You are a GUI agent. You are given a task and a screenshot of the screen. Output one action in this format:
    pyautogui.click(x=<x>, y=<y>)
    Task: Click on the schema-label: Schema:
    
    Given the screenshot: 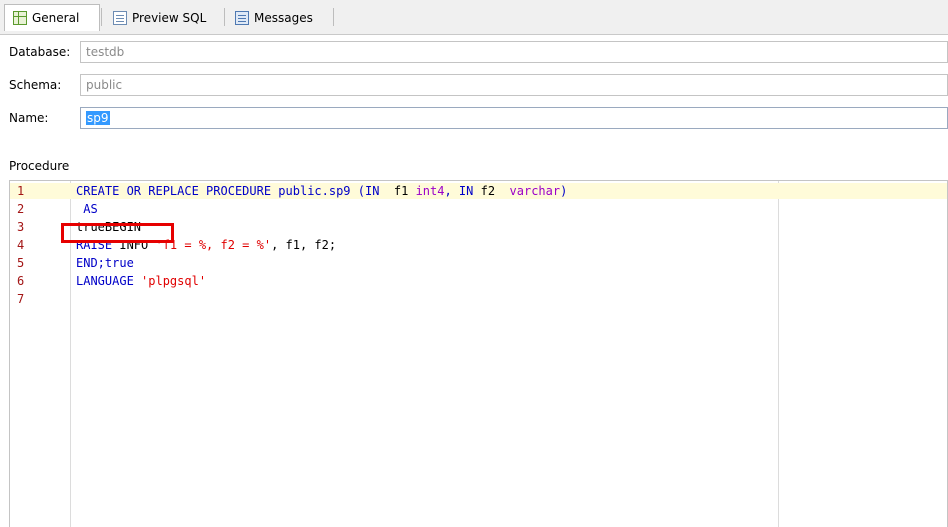 What is the action you would take?
    pyautogui.click(x=35, y=85)
    